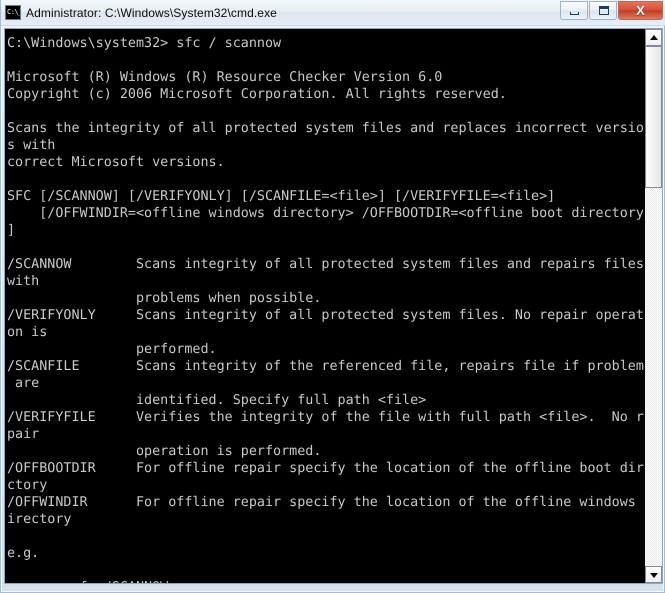 This screenshot has height=593, width=665. I want to click on caption-buttons: X, so click(612, 12).